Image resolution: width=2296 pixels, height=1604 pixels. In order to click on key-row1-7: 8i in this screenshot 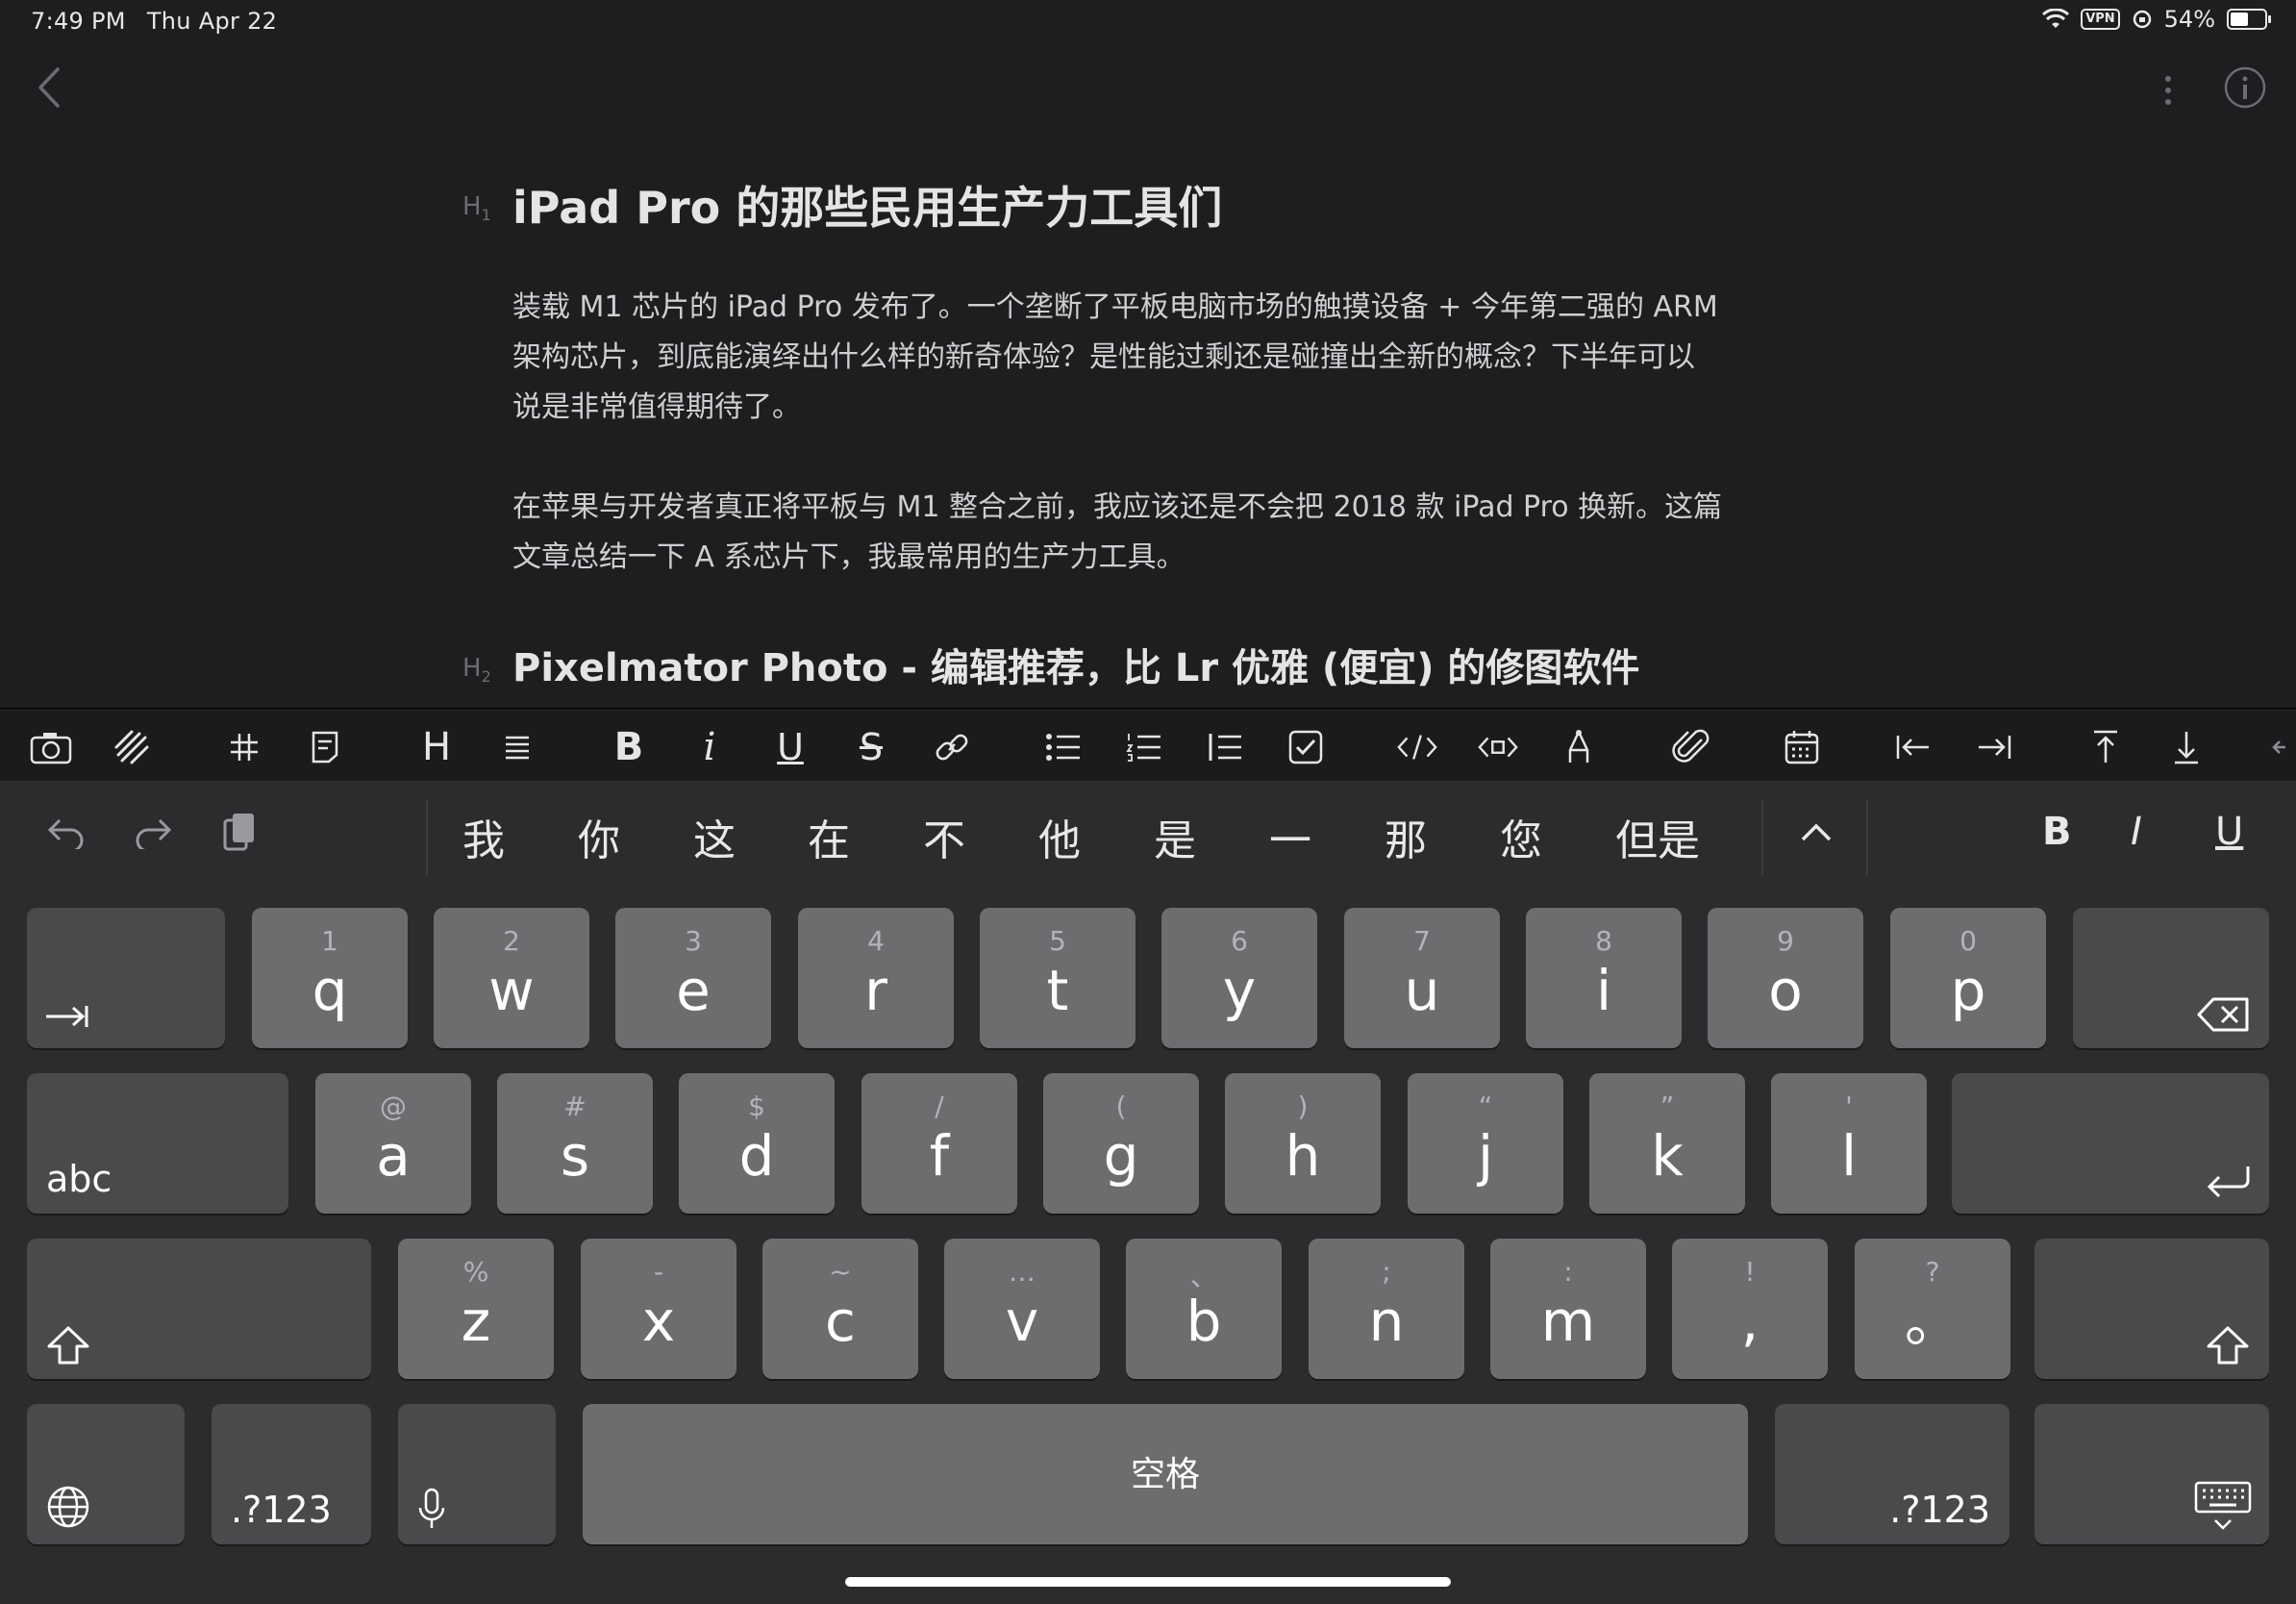, I will do `click(1604, 978)`.